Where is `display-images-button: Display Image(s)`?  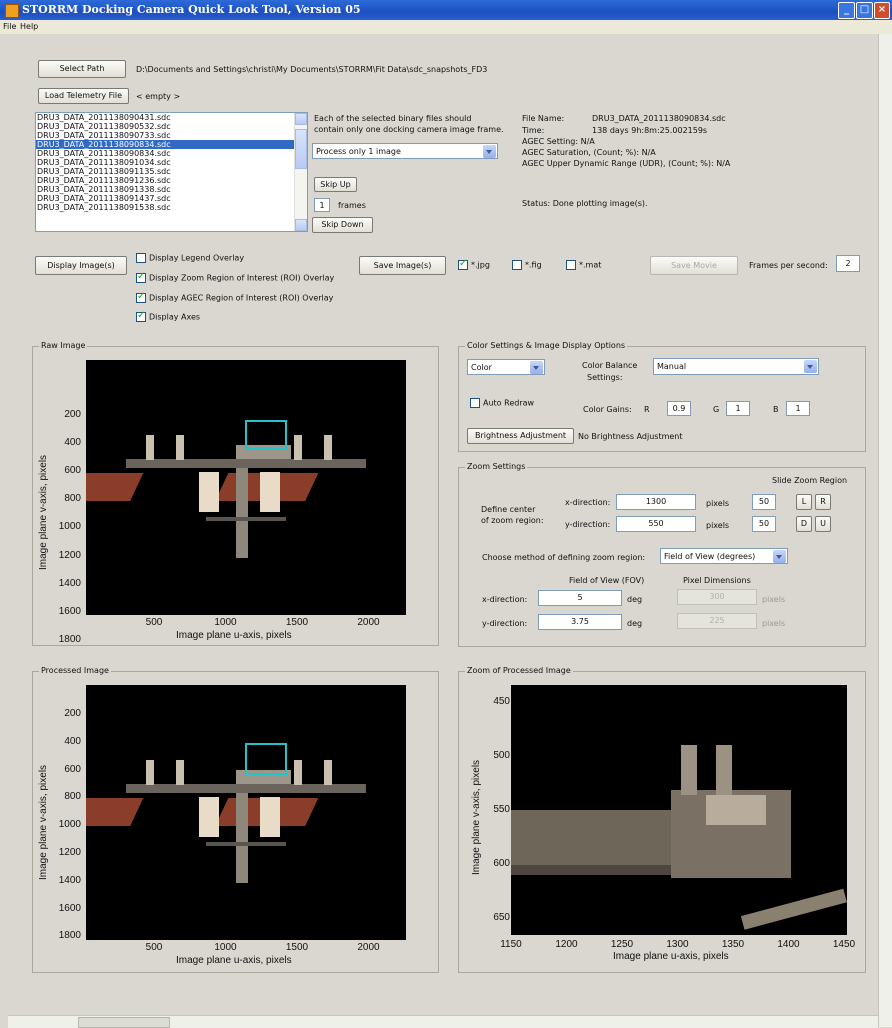
display-images-button: Display Image(s) is located at coordinates (81, 265).